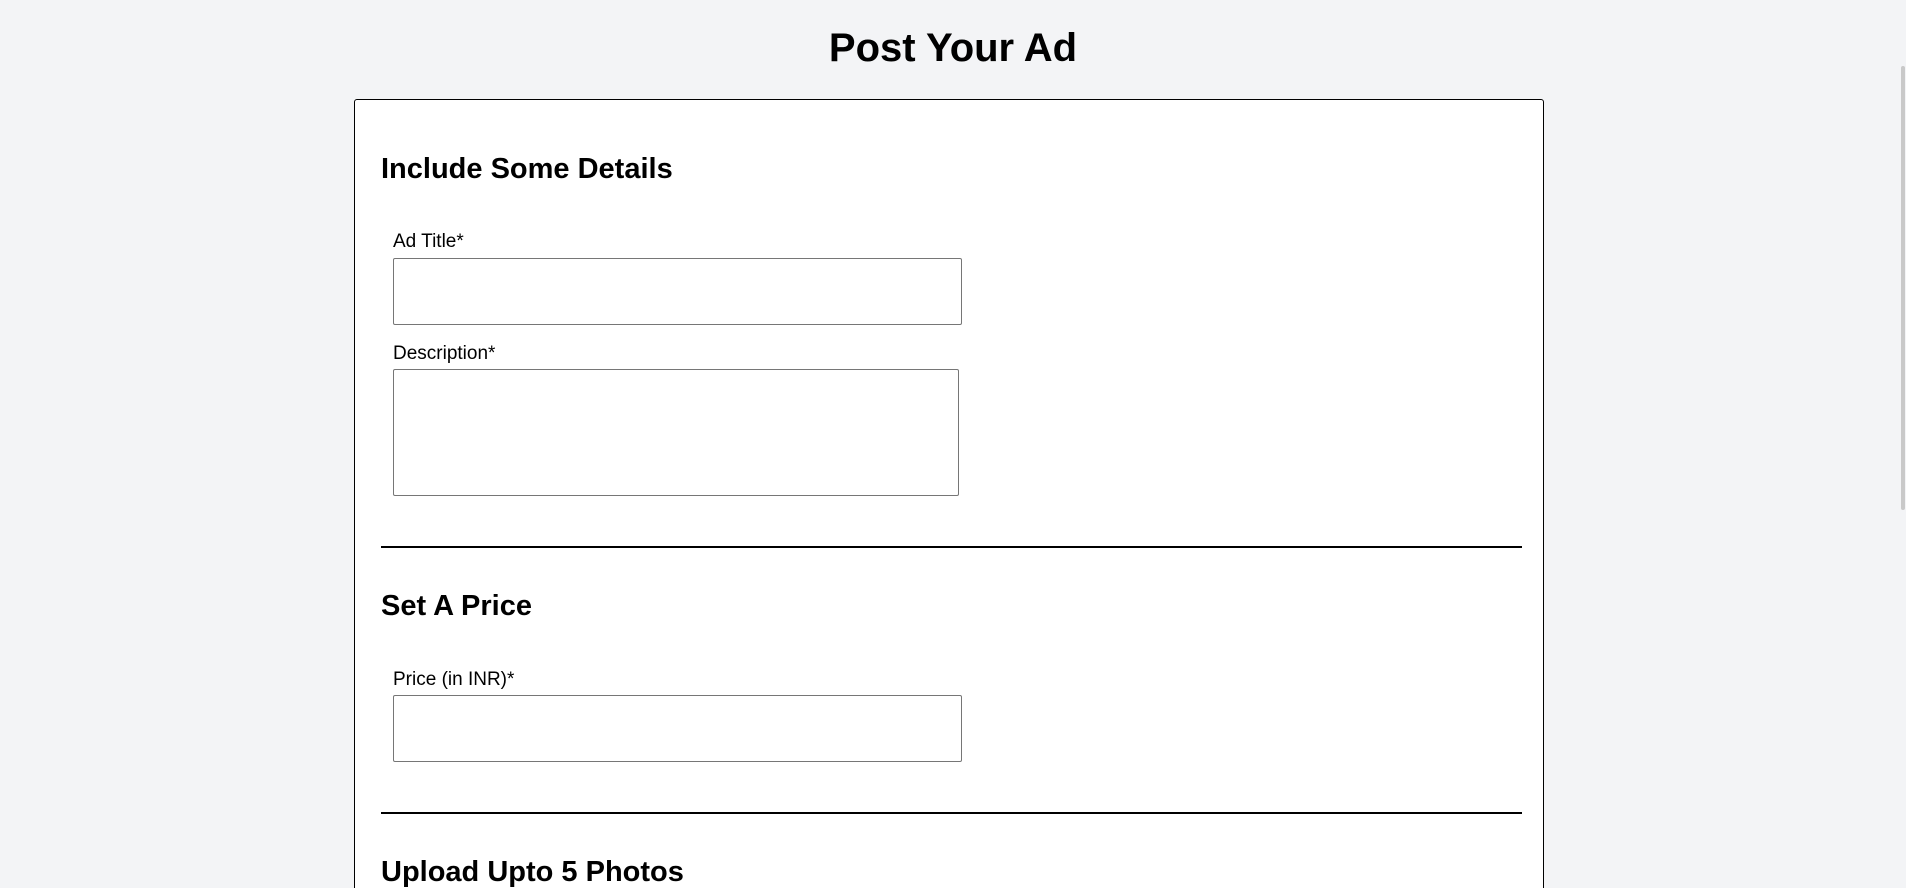 The height and width of the screenshot is (888, 1906). What do you see at coordinates (532, 872) in the screenshot?
I see `photos-section-heading: Upload Upto 5 Photos` at bounding box center [532, 872].